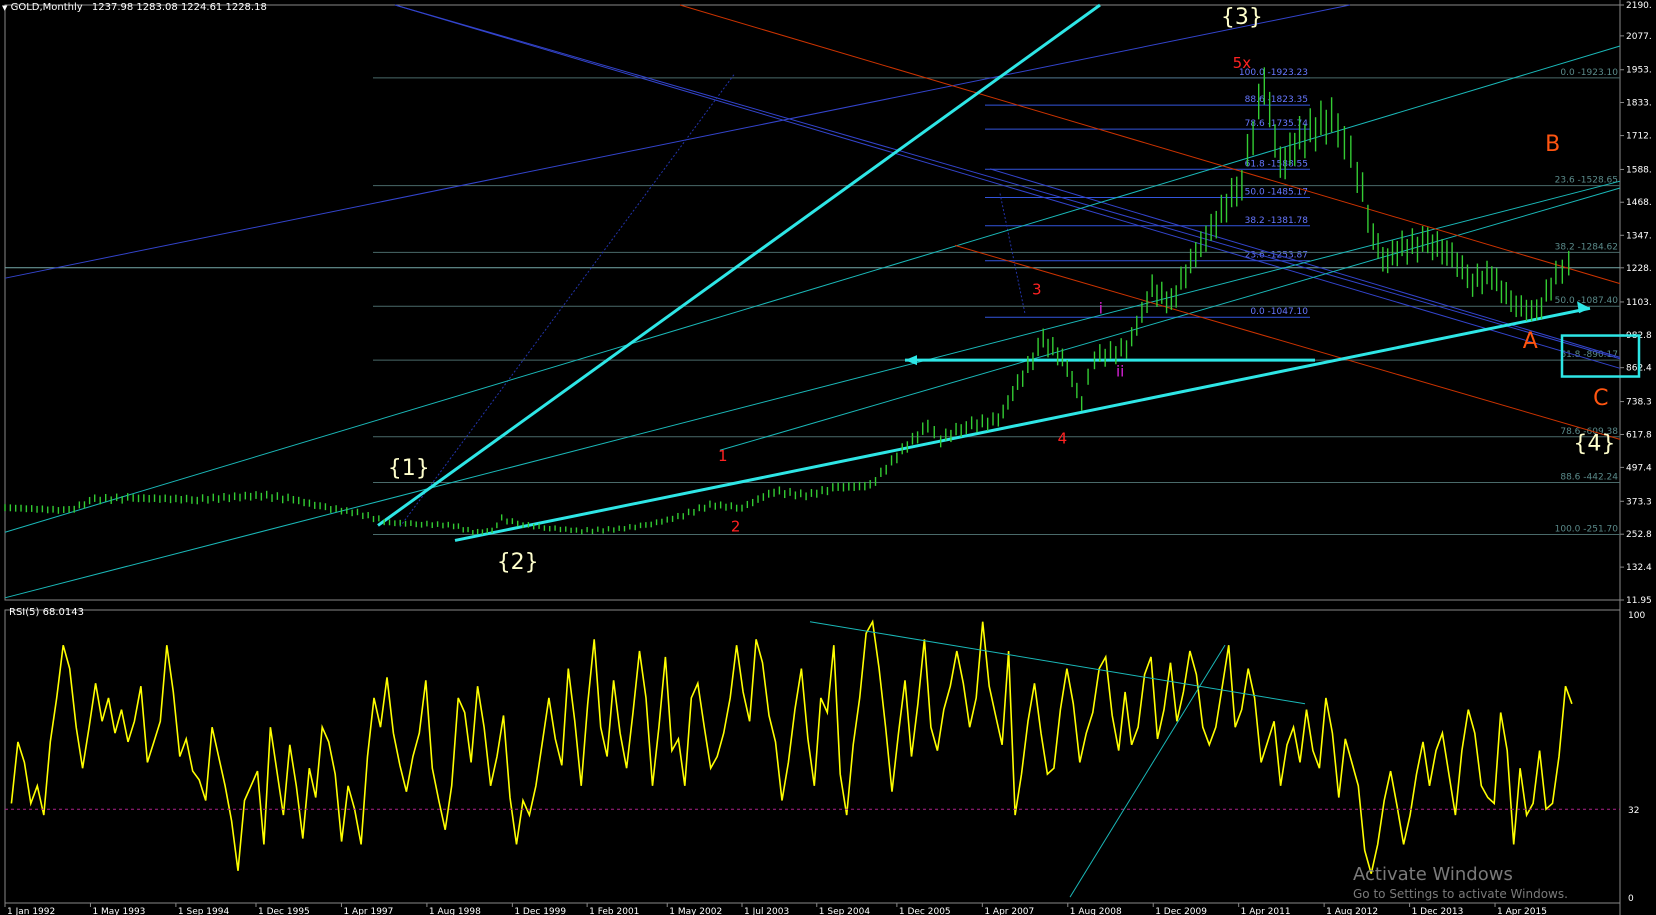 The width and height of the screenshot is (1656, 915). I want to click on fib-level-label: 50.0 -1087.40, so click(1587, 301).